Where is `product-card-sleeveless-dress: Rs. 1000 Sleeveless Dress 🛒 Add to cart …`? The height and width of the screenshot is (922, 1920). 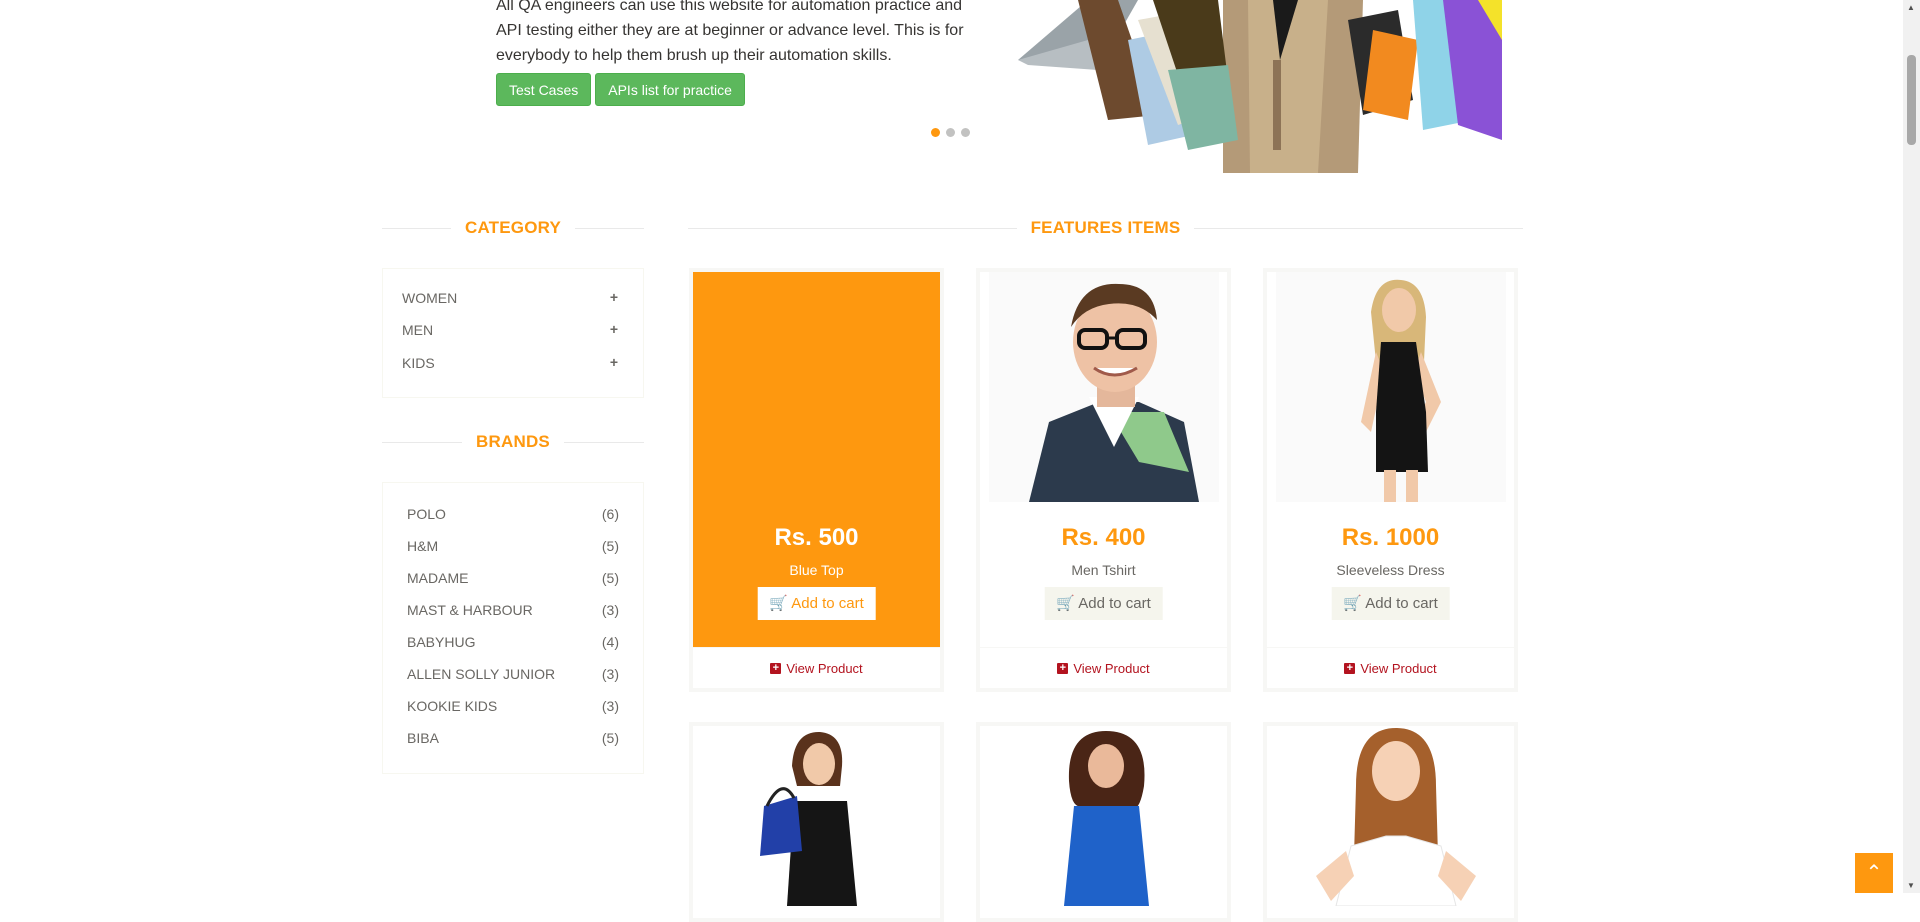
product-card-sleeveless-dress: Rs. 1000 Sleeveless Dress 🛒 Add to cart … is located at coordinates (1390, 480).